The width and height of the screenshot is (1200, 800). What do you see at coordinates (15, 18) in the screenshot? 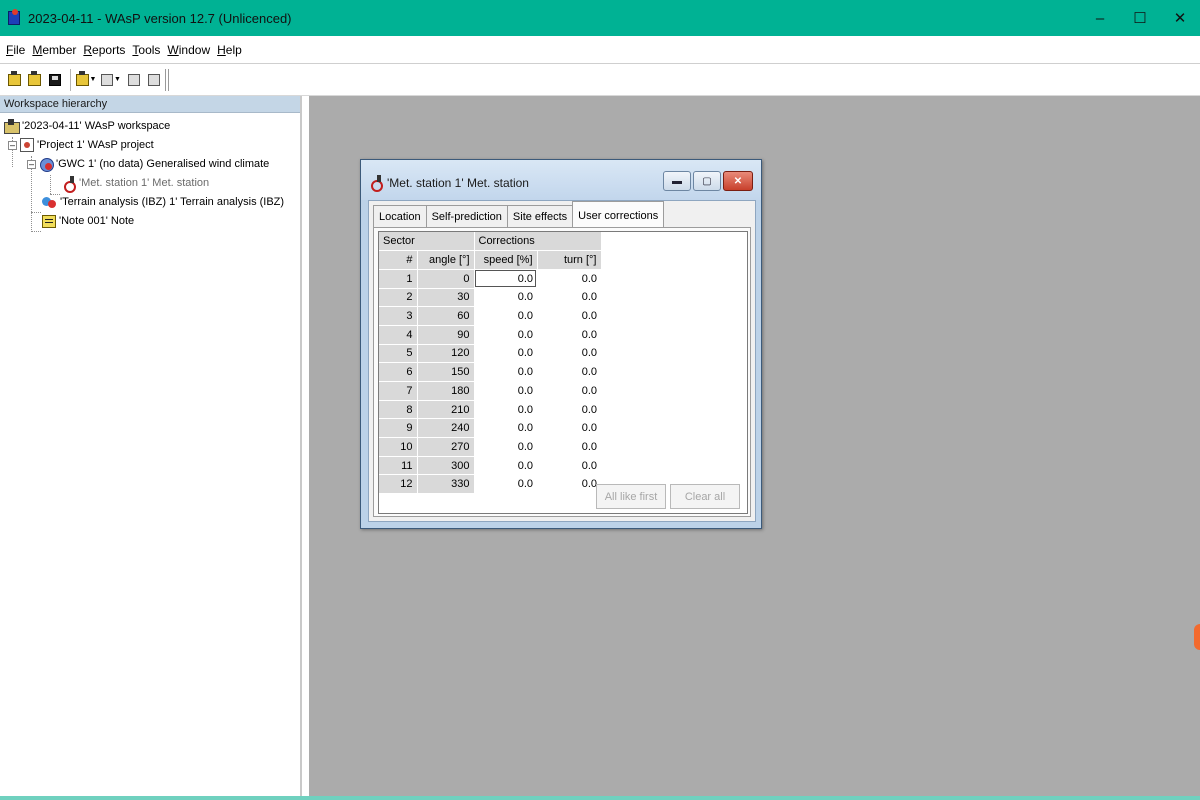
I see `wasp-app-icon` at bounding box center [15, 18].